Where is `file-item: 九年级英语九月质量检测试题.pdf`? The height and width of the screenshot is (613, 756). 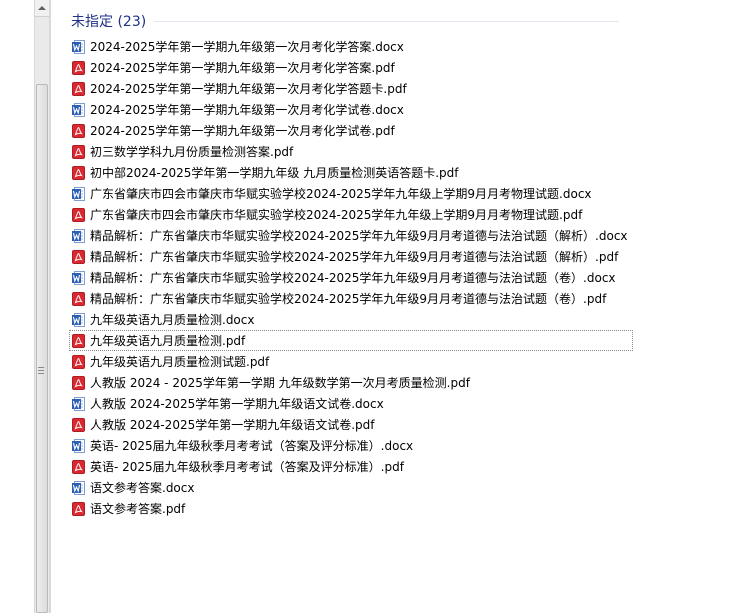 file-item: 九年级英语九月质量检测试题.pdf is located at coordinates (351, 361).